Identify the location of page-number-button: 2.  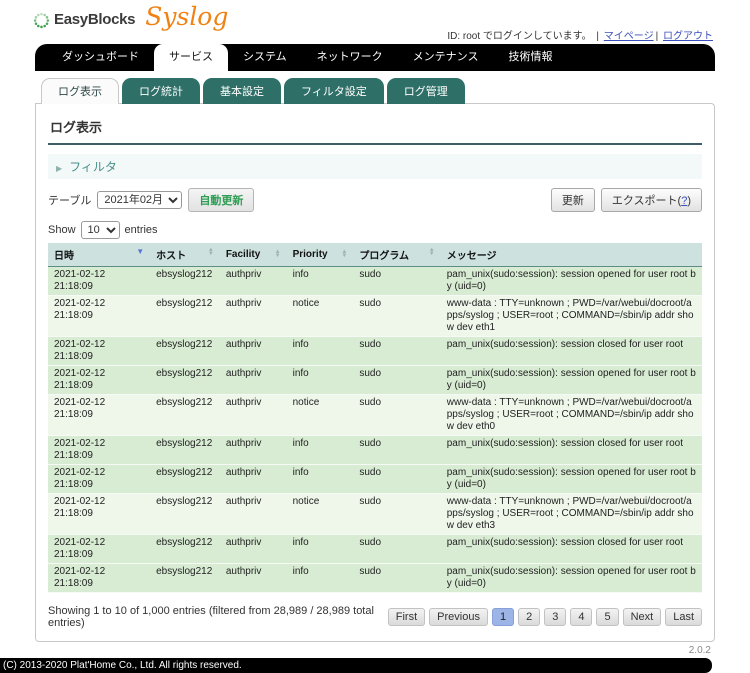
(529, 617).